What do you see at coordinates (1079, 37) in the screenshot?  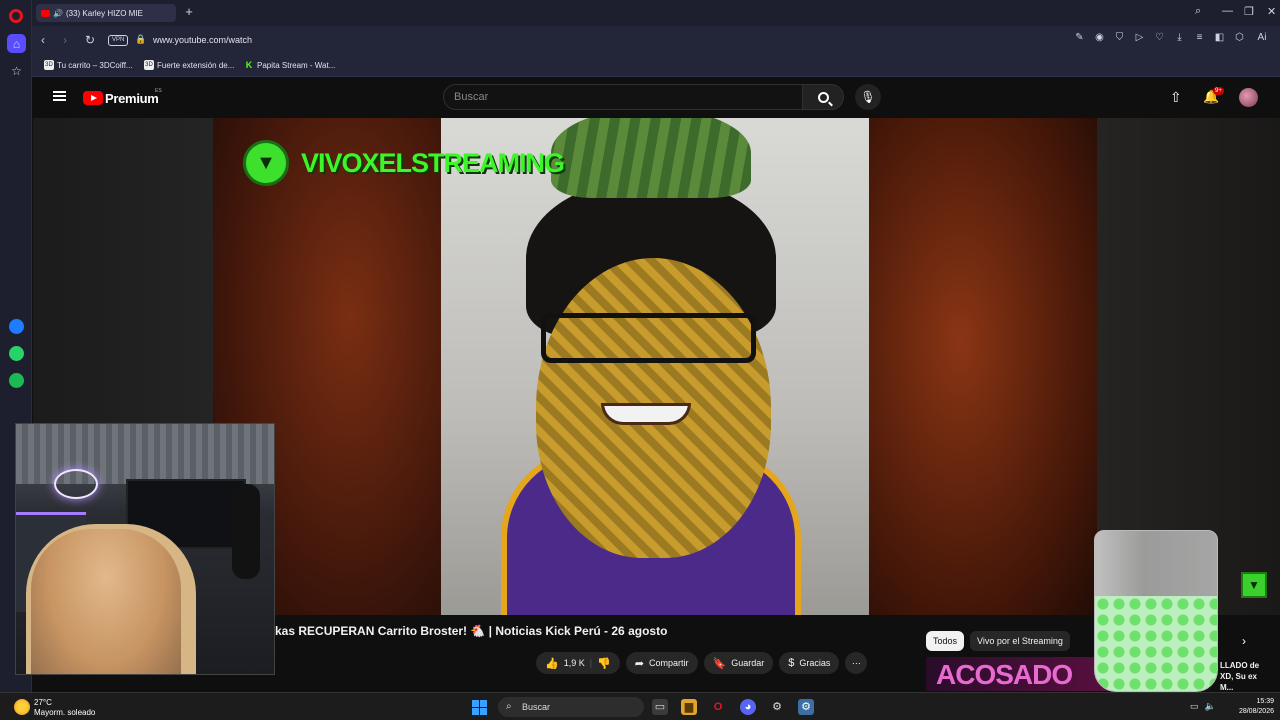 I see `edit-icon: ✎` at bounding box center [1079, 37].